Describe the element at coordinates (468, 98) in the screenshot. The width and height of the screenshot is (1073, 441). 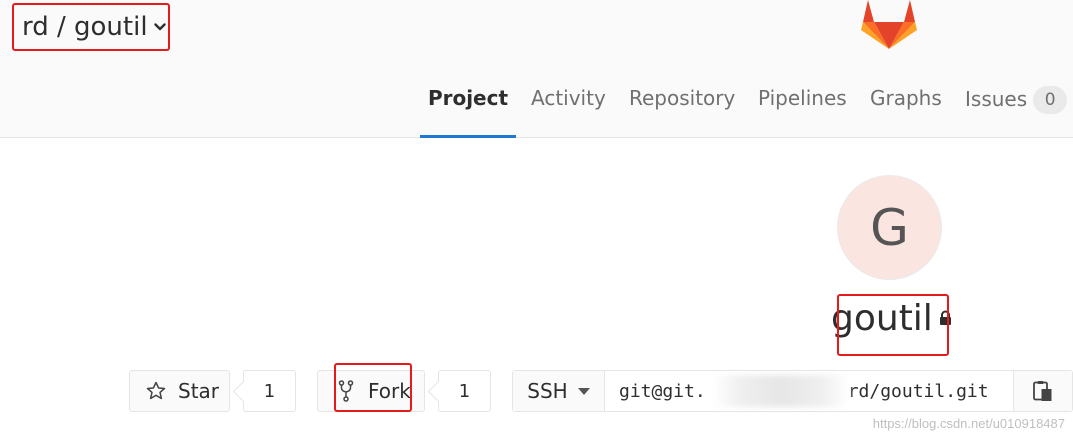
I see `tab-label: Project` at that location.